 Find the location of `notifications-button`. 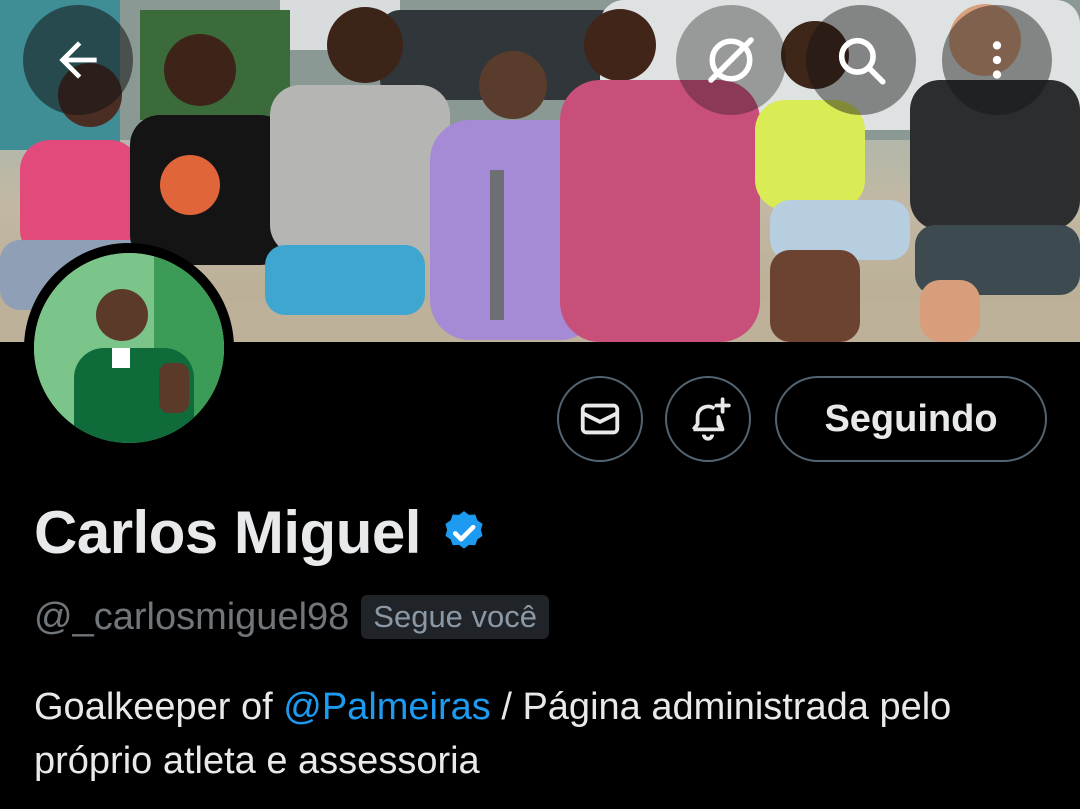

notifications-button is located at coordinates (708, 419).